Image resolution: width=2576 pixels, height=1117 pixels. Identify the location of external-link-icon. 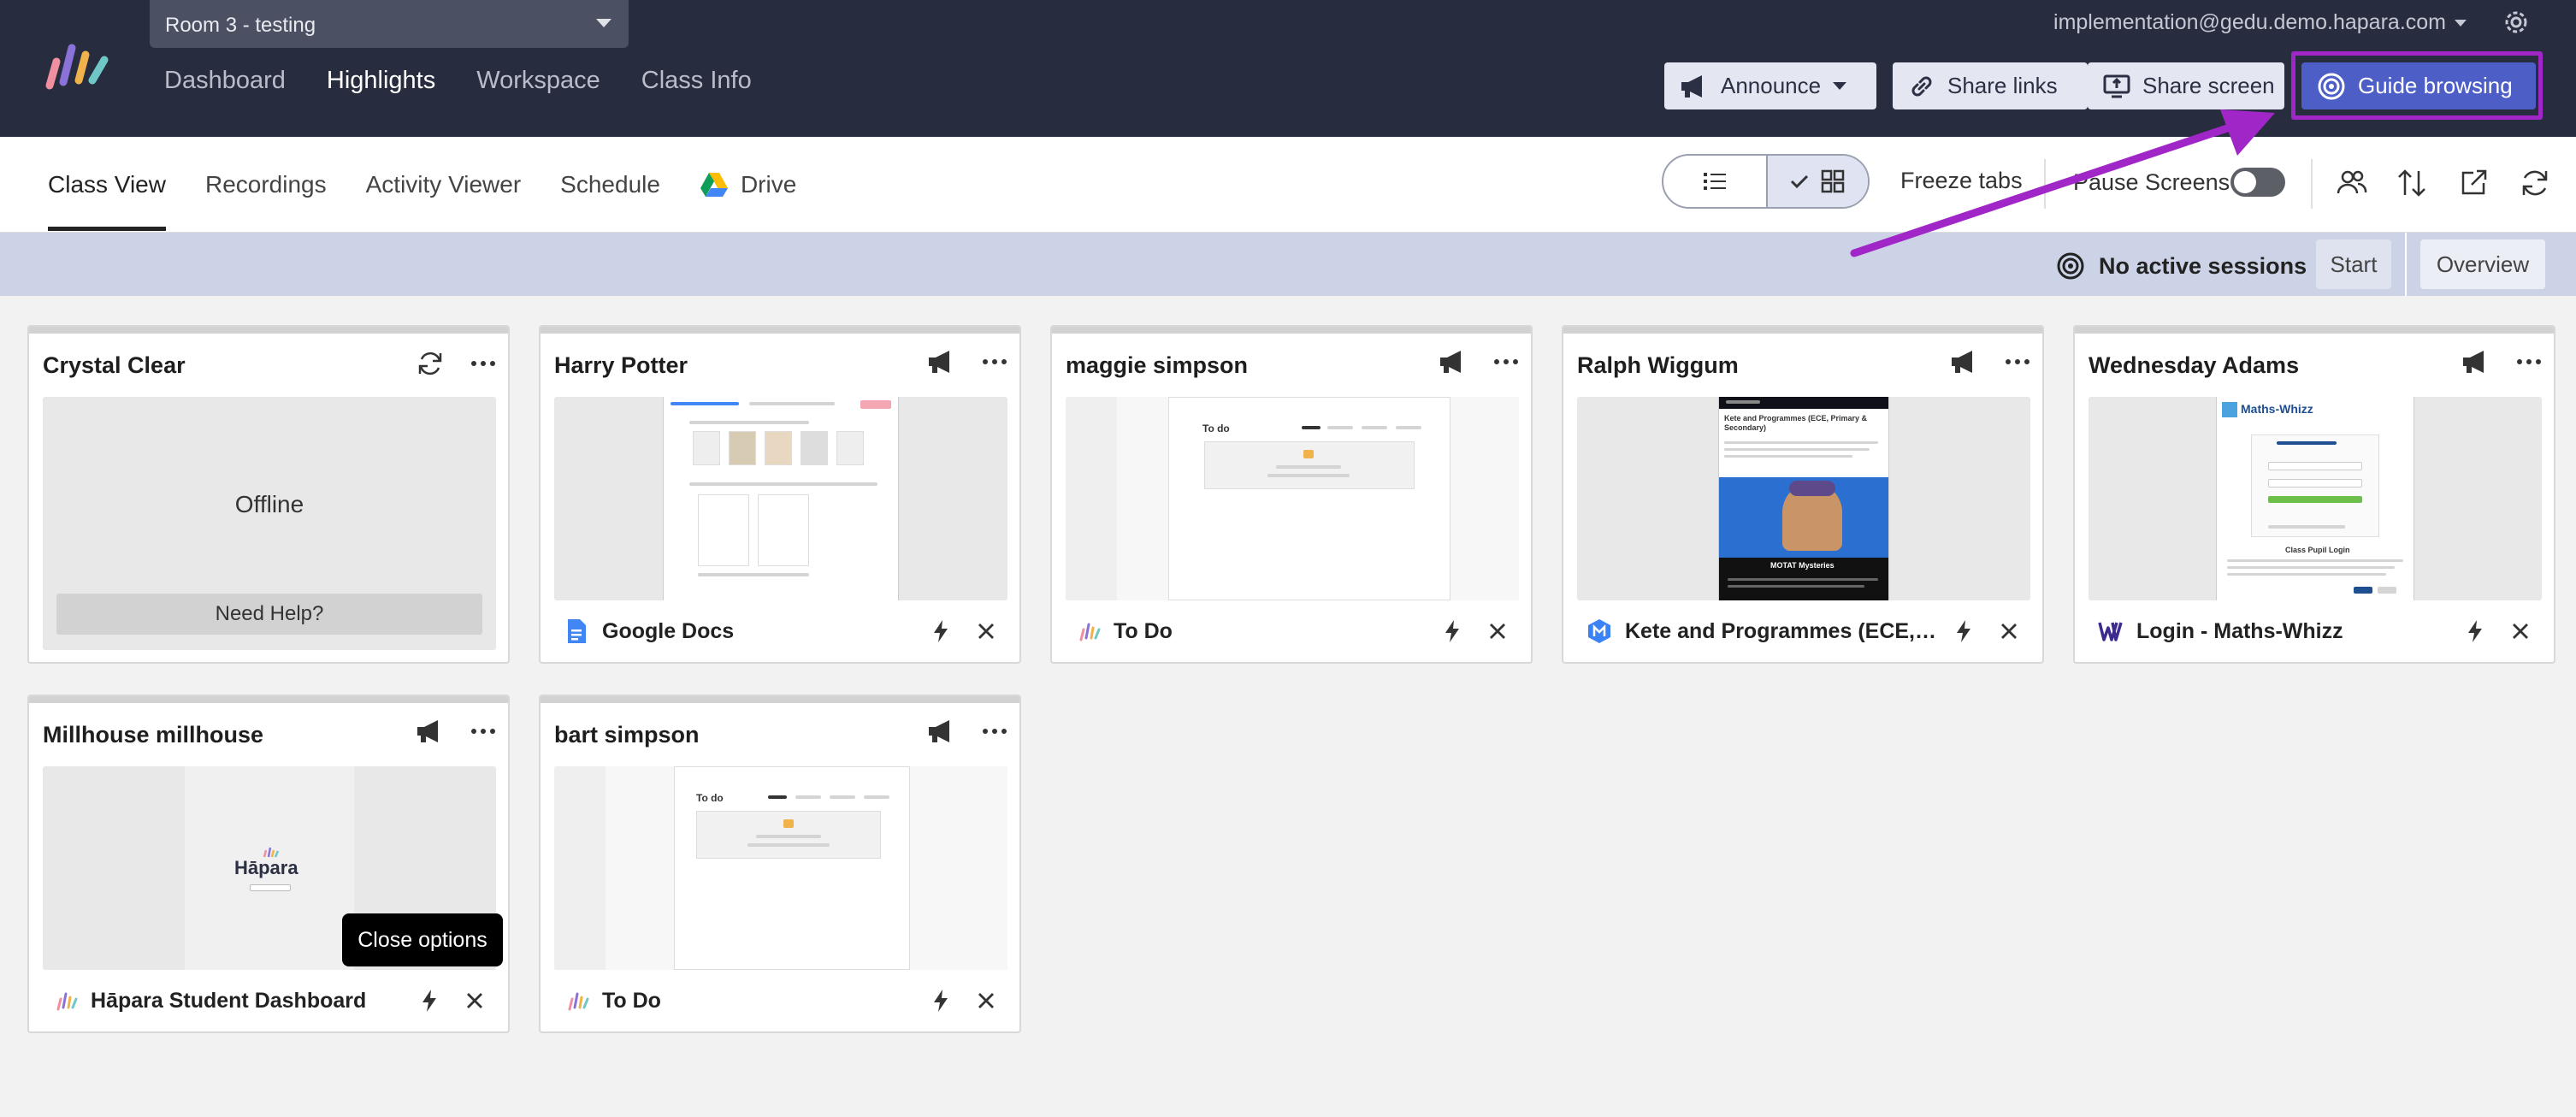
(2473, 183).